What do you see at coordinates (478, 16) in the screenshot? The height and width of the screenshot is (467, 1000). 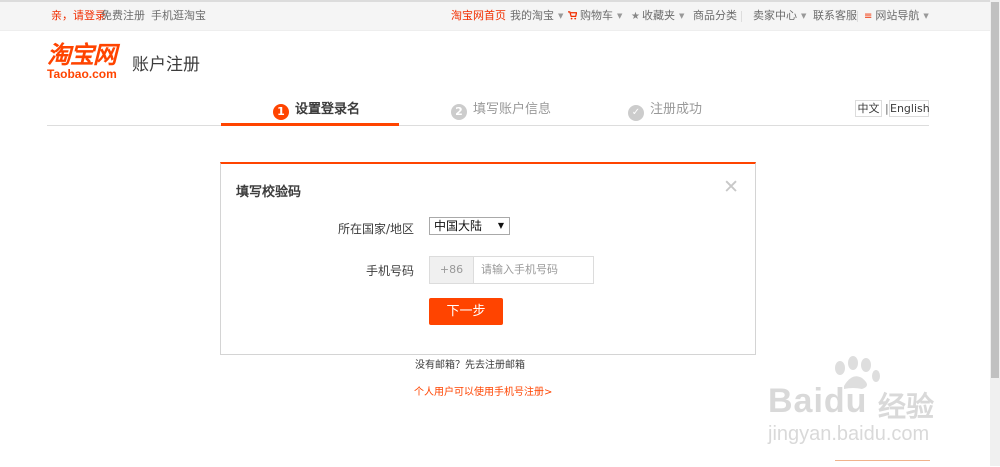 I see `taobao-home-link: 淘宝网首页` at bounding box center [478, 16].